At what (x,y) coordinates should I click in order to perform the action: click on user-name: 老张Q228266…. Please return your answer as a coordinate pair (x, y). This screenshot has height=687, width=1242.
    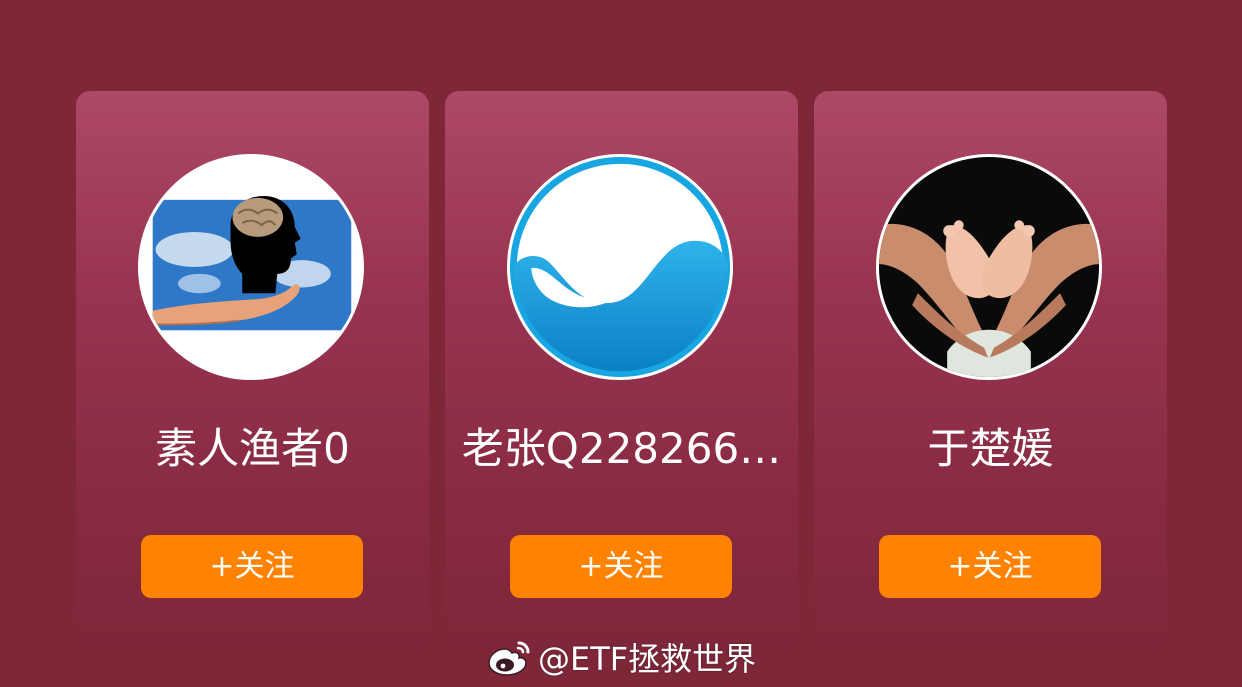
    Looking at the image, I should click on (621, 449).